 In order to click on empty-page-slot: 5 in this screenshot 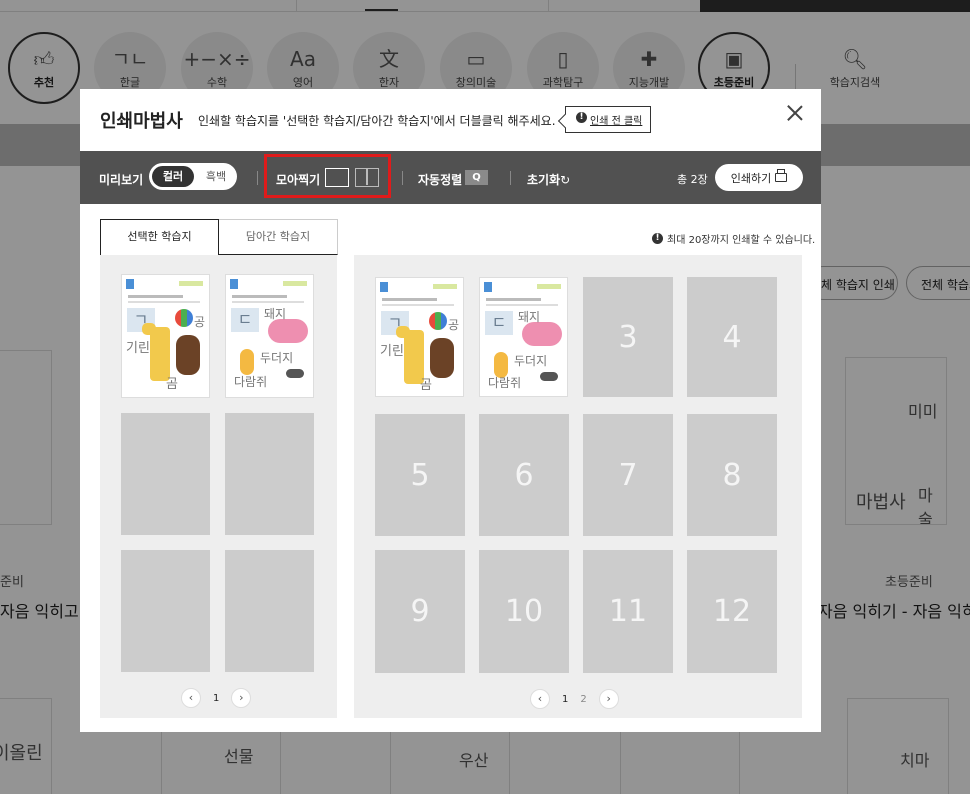, I will do `click(420, 475)`.